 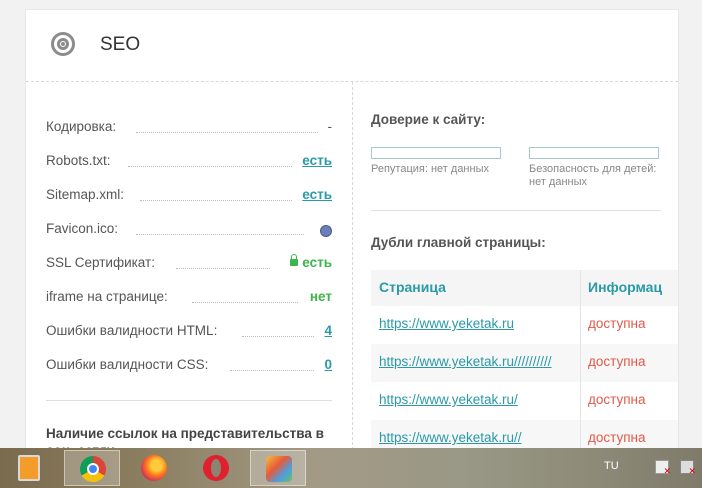 I want to click on taskbar-media-player, so click(x=28, y=468).